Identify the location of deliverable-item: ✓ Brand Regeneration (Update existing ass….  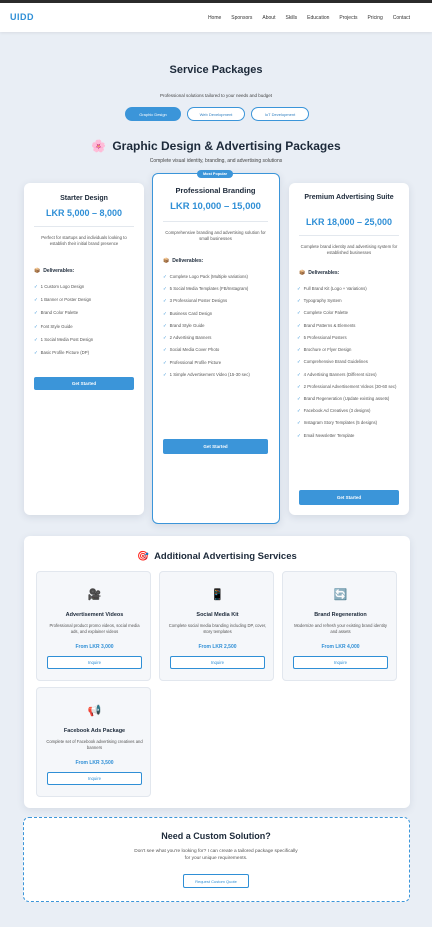
(350, 399).